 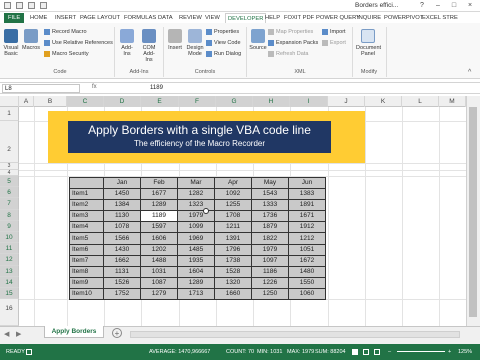 I want to click on column-header-h: H, so click(x=271, y=101).